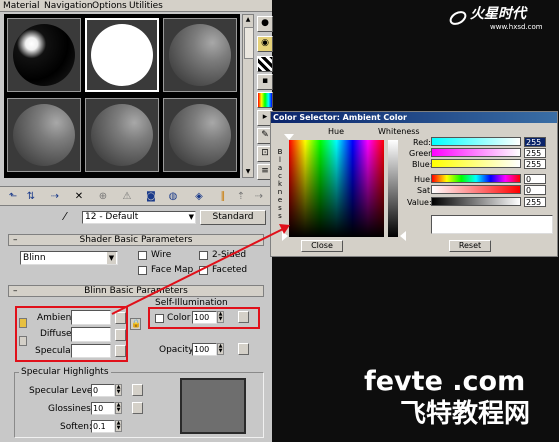  What do you see at coordinates (476, 152) in the screenshot?
I see `green-slider` at bounding box center [476, 152].